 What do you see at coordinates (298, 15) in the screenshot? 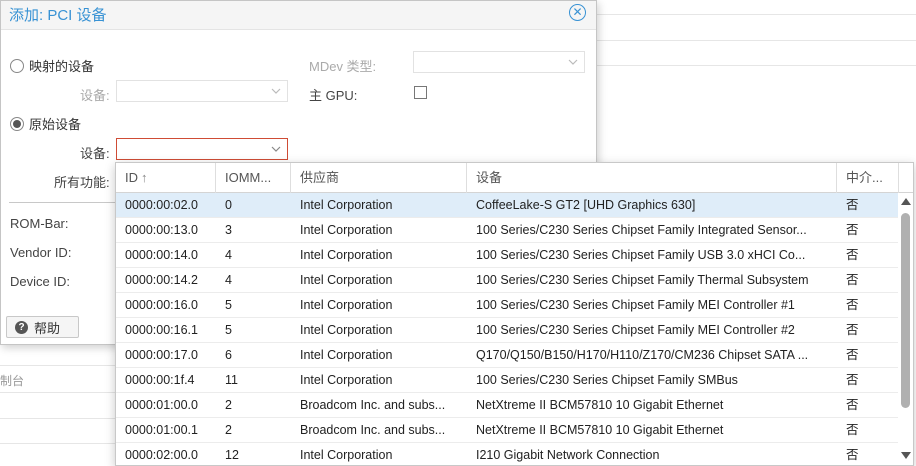
I see `dialog-header: 添加: PCI 设备 ✕` at bounding box center [298, 15].